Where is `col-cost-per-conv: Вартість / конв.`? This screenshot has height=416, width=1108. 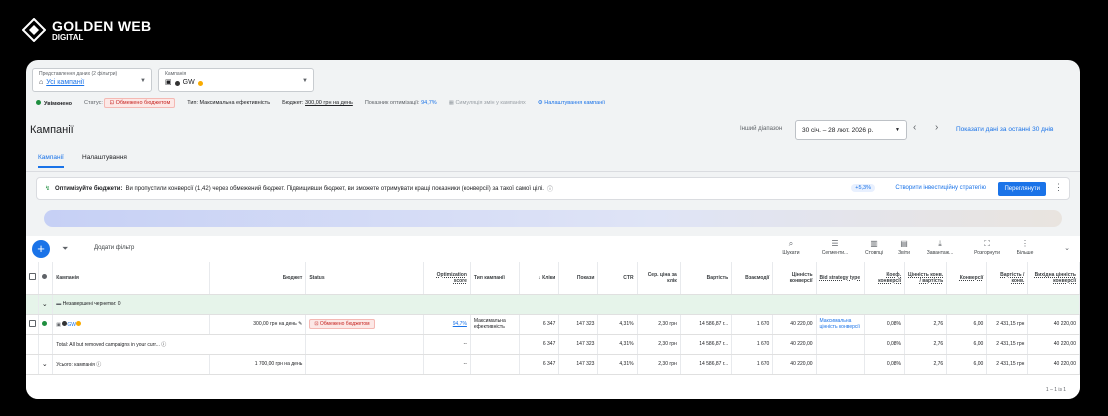 col-cost-per-conv: Вартість / конв. is located at coordinates (1007, 278).